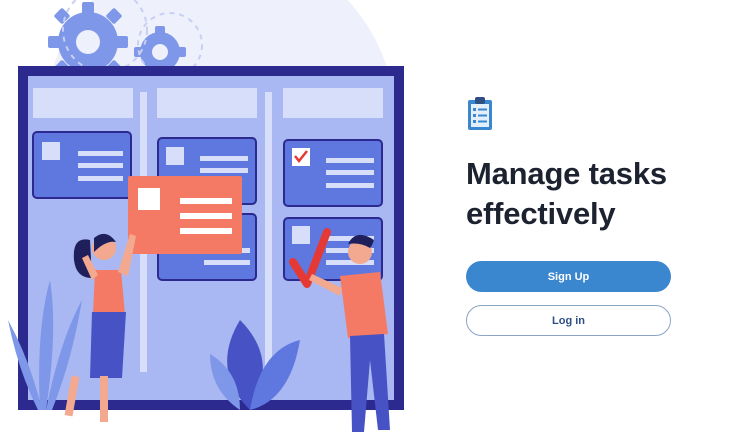  I want to click on sign-up-button-label: Sign Up, so click(568, 276).